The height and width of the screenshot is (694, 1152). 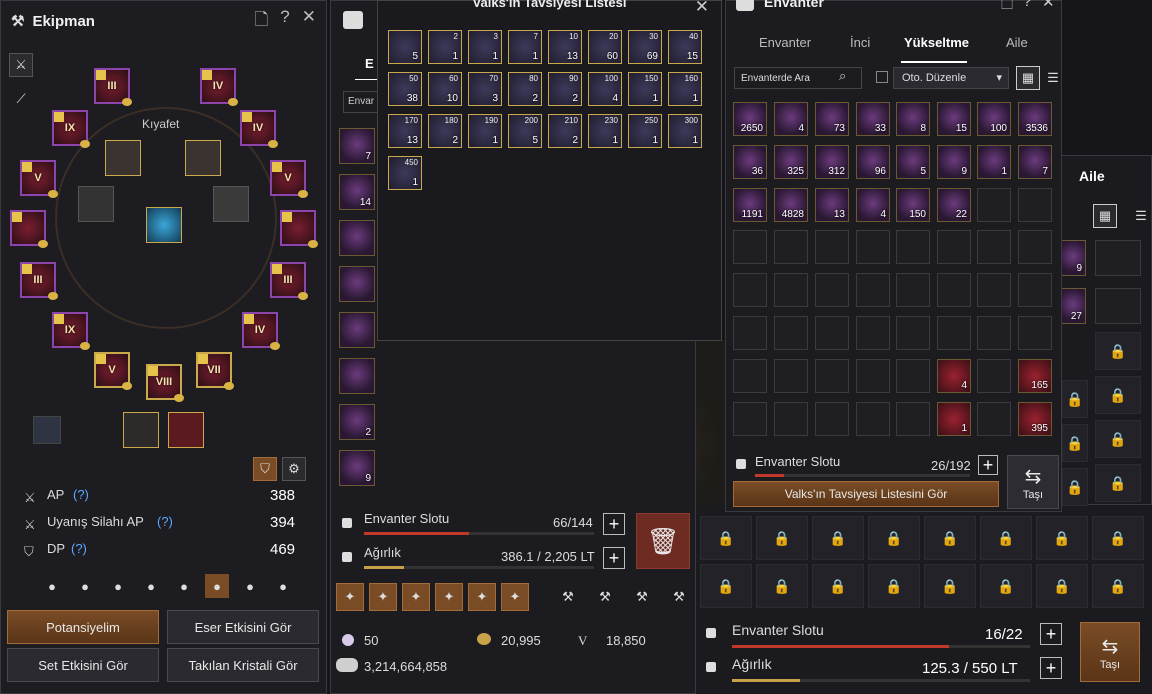 I want to click on valks-item: 100 4, so click(x=605, y=89).